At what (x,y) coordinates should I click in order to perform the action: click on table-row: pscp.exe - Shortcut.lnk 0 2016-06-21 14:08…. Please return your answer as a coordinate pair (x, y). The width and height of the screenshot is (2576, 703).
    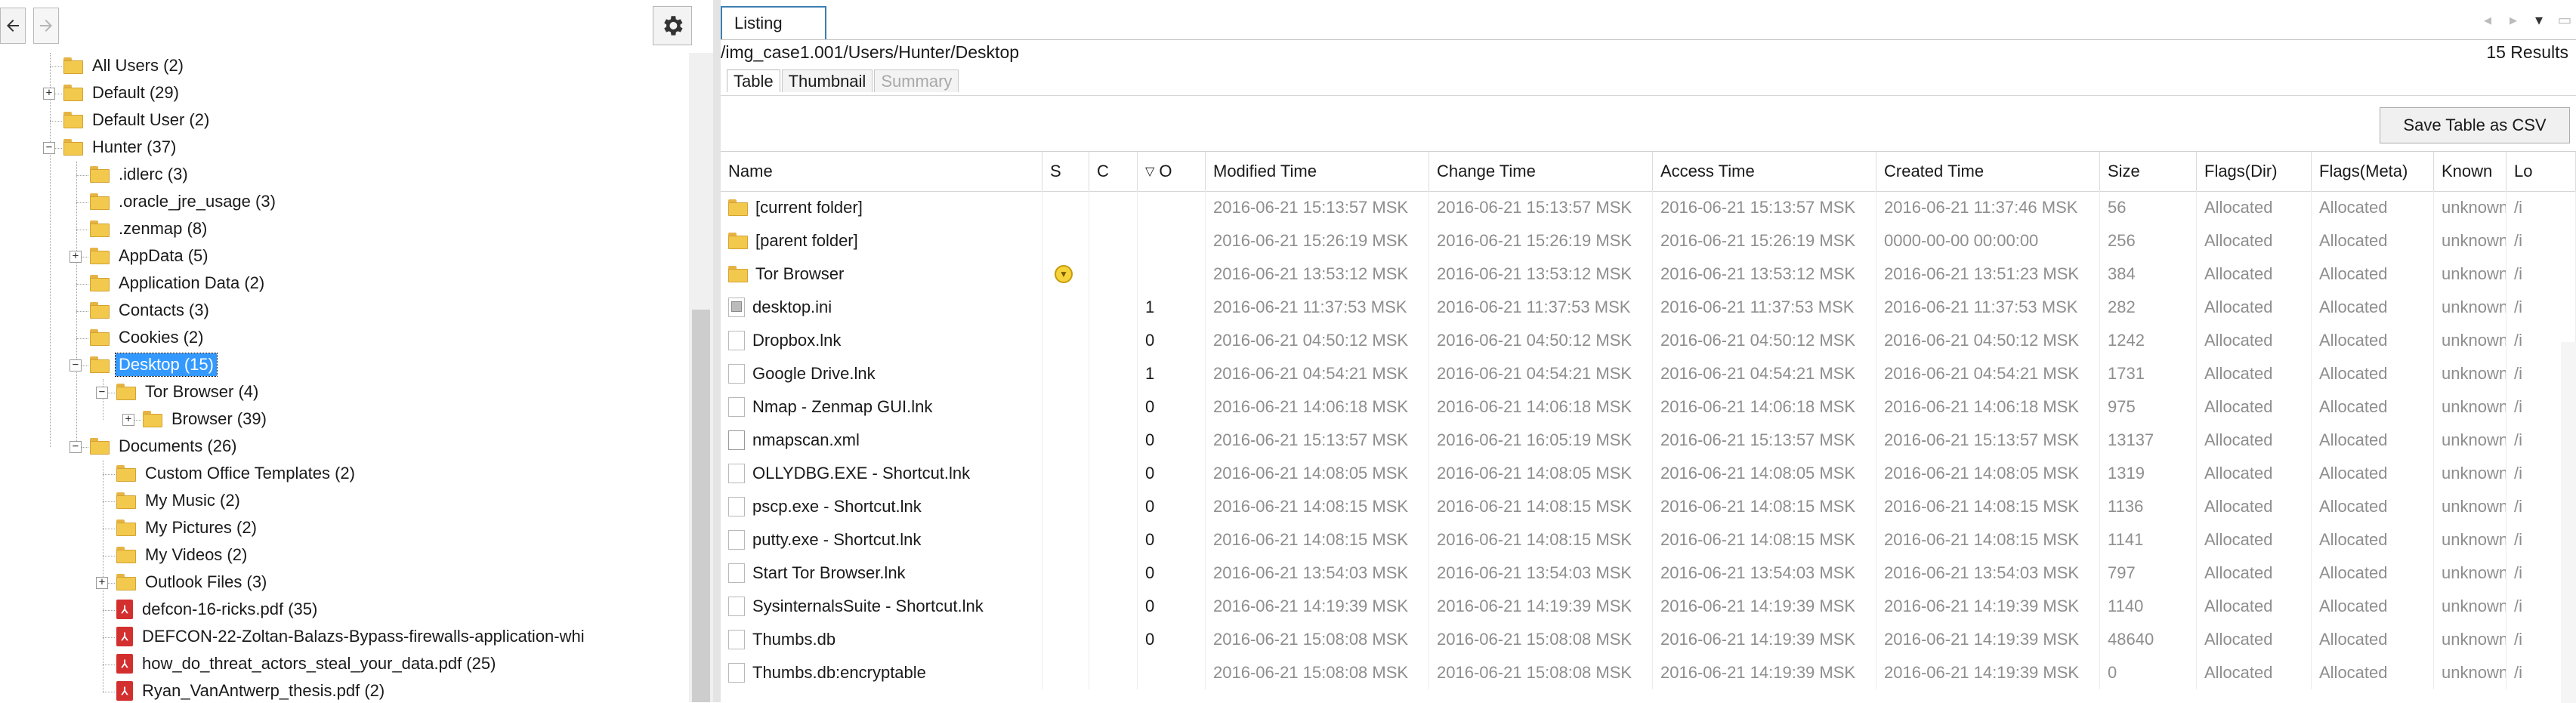
    Looking at the image, I should click on (1648, 506).